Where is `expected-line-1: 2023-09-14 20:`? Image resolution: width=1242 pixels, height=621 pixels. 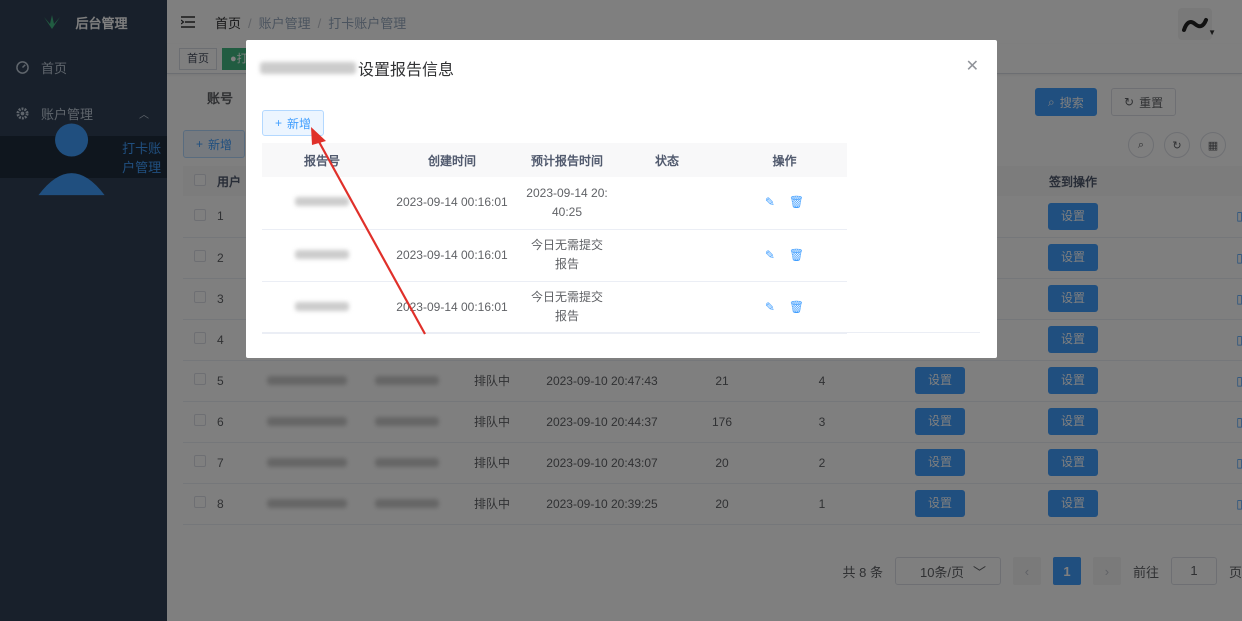
expected-line-1: 2023-09-14 20: is located at coordinates (567, 192).